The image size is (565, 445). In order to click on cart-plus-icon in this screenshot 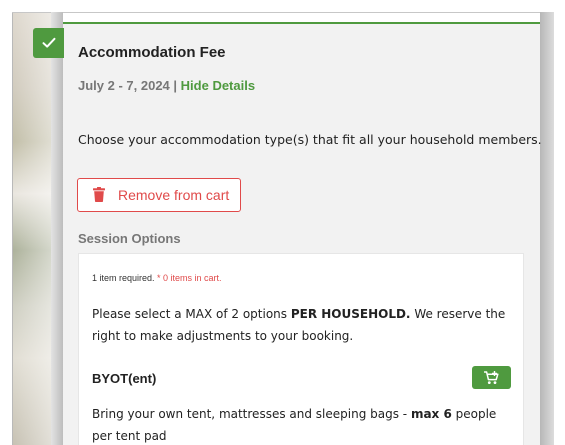, I will do `click(491, 377)`.